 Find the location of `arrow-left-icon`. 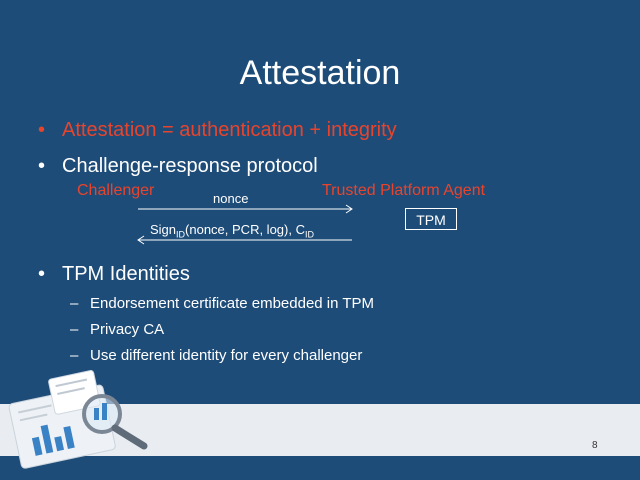

arrow-left-icon is located at coordinates (244, 240).